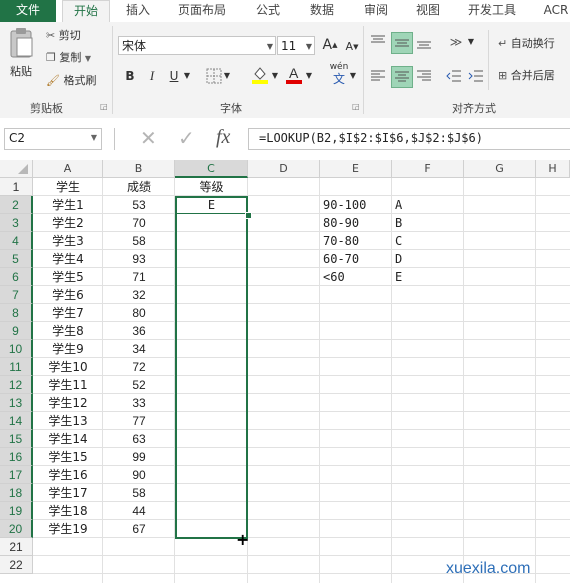 The width and height of the screenshot is (570, 583). Describe the element at coordinates (139, 403) in the screenshot. I see `cell-score: 33` at that location.